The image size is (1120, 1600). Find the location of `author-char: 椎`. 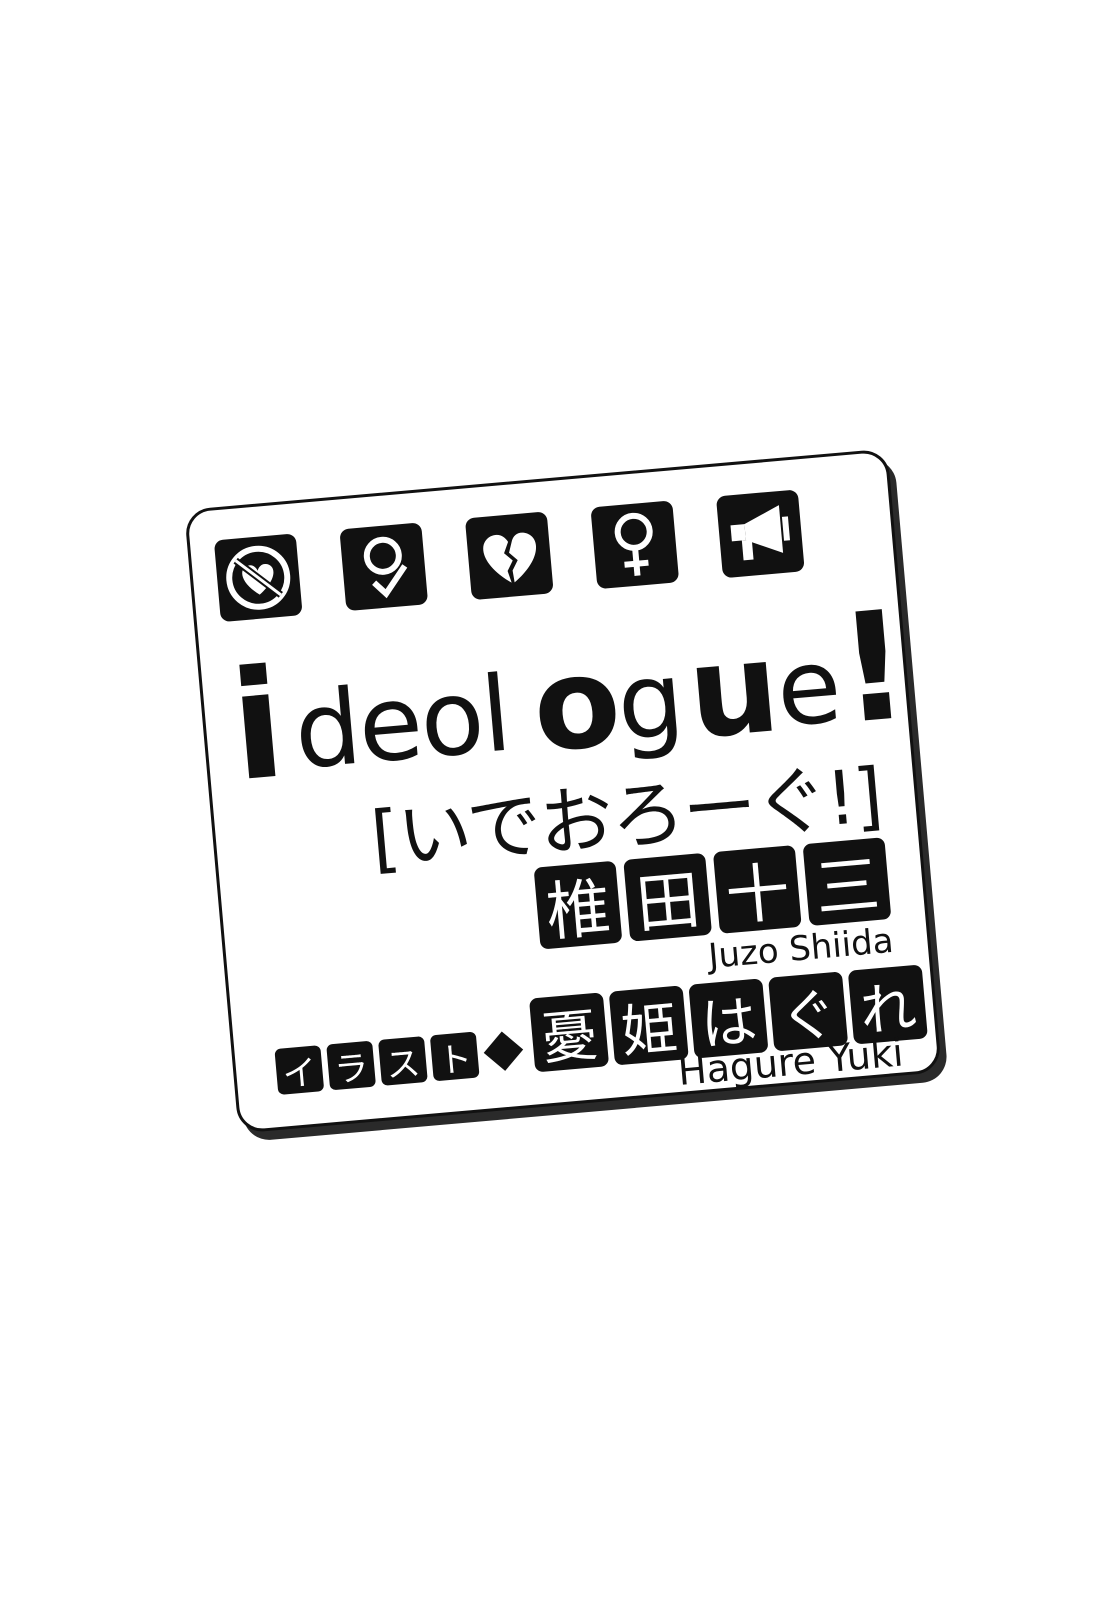

author-char: 椎 is located at coordinates (578, 905).